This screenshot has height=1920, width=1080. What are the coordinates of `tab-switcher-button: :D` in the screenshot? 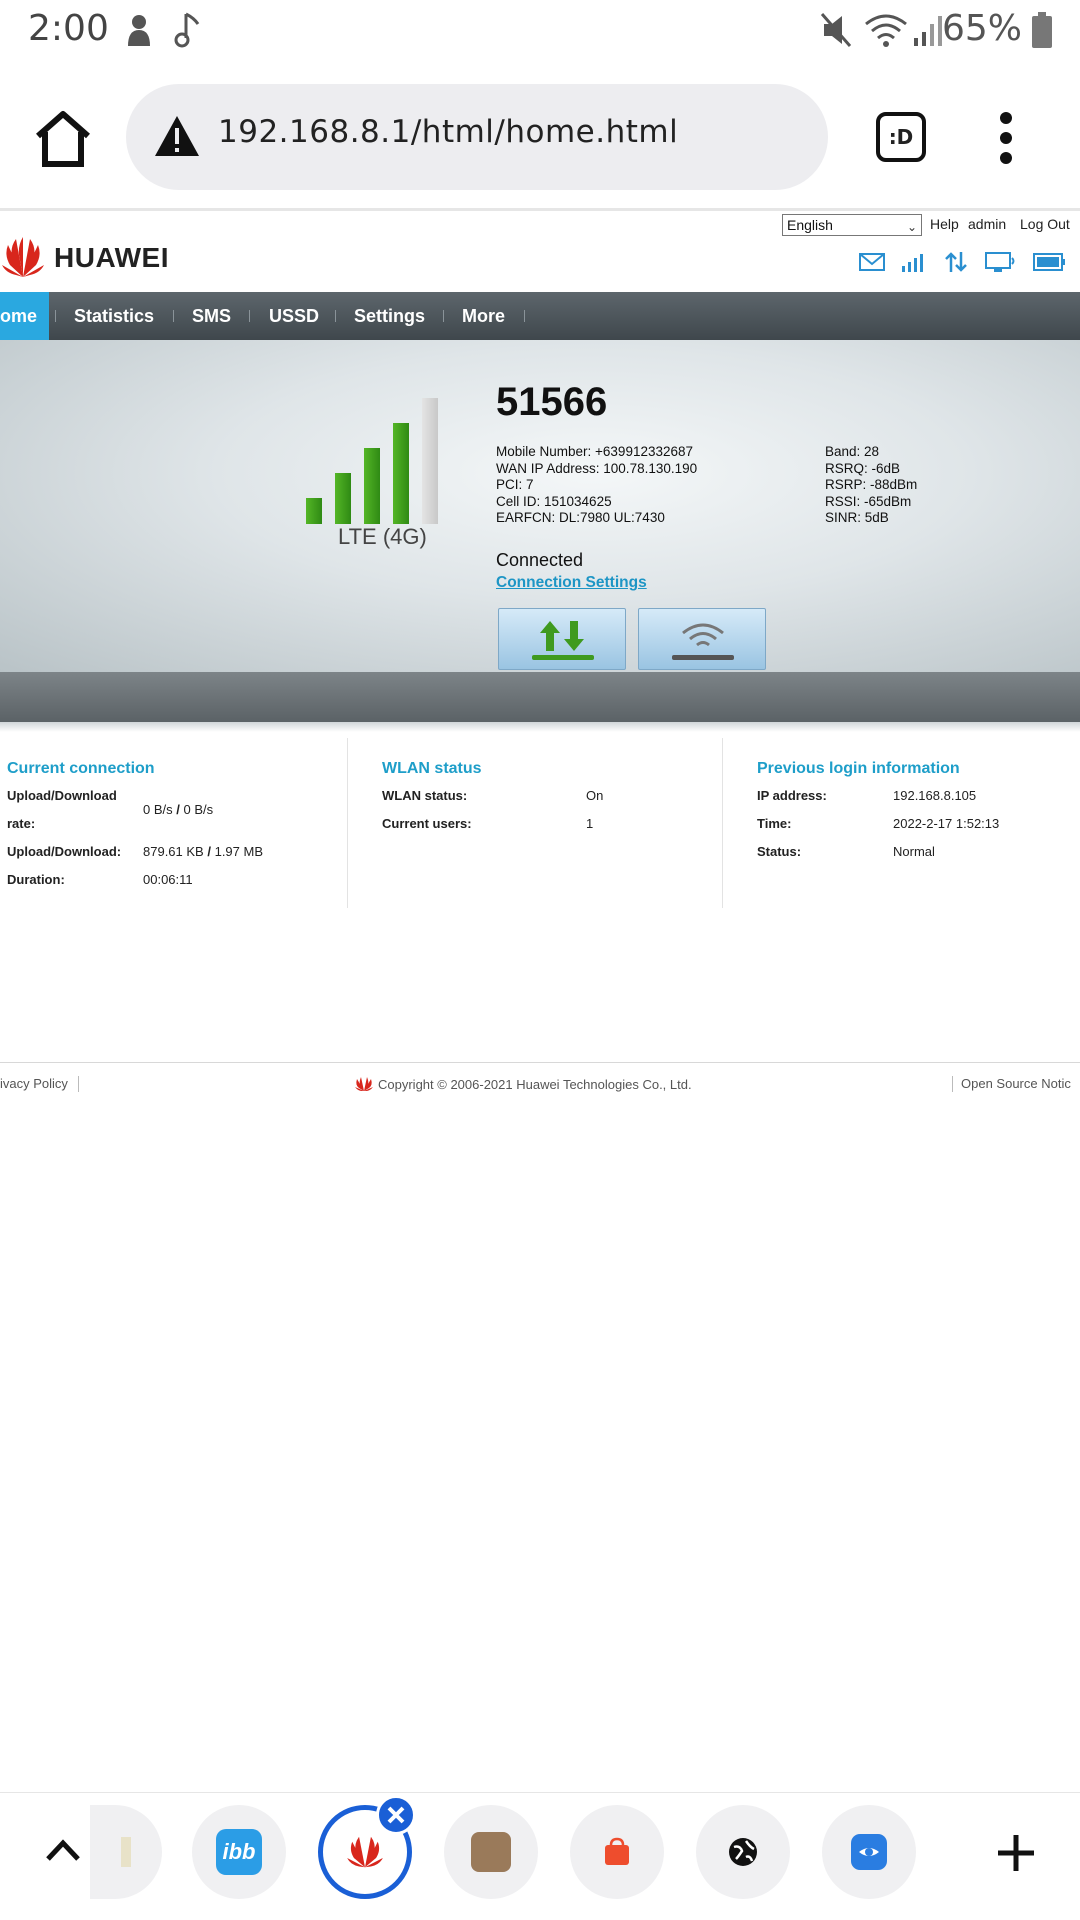 It's located at (901, 137).